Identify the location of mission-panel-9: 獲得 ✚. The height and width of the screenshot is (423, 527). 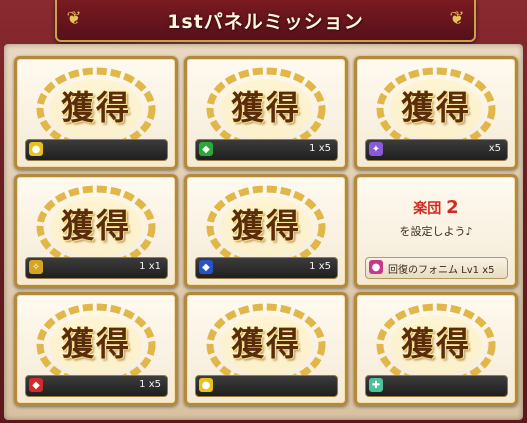
(436, 349).